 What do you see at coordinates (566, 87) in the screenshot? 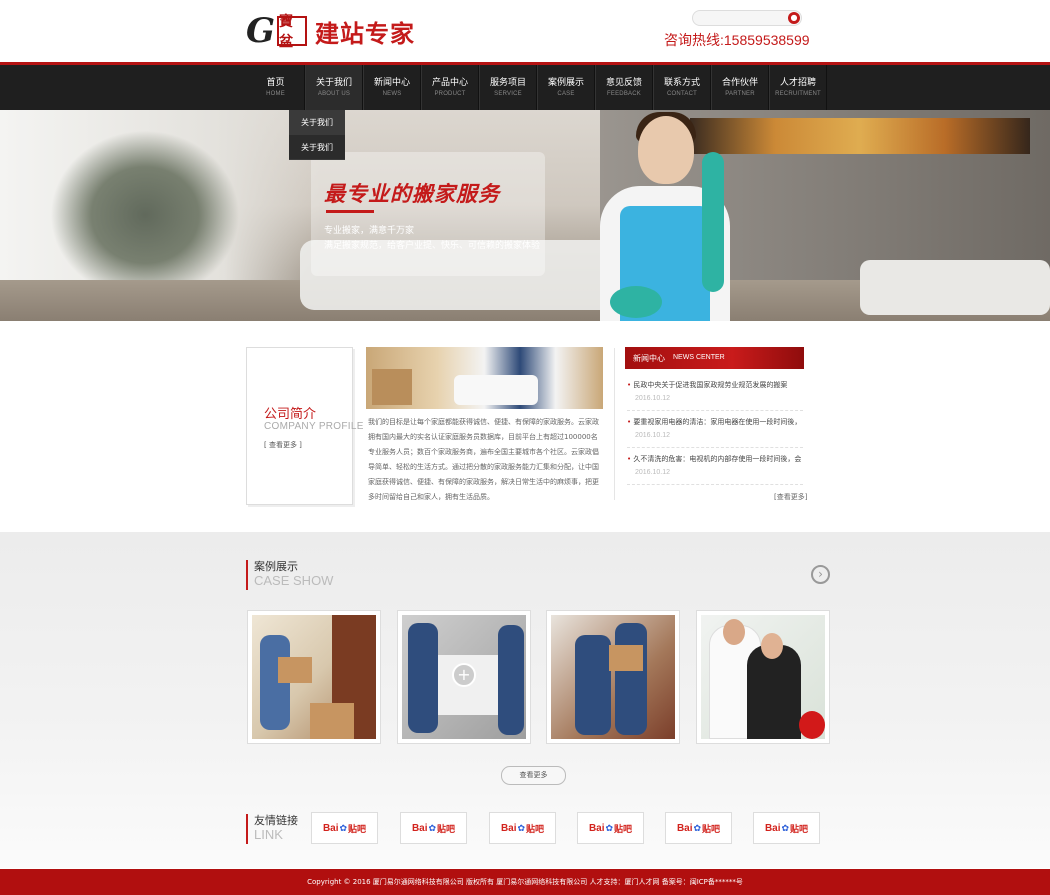
I see `nav-item-case: 案例展示 CASE` at bounding box center [566, 87].